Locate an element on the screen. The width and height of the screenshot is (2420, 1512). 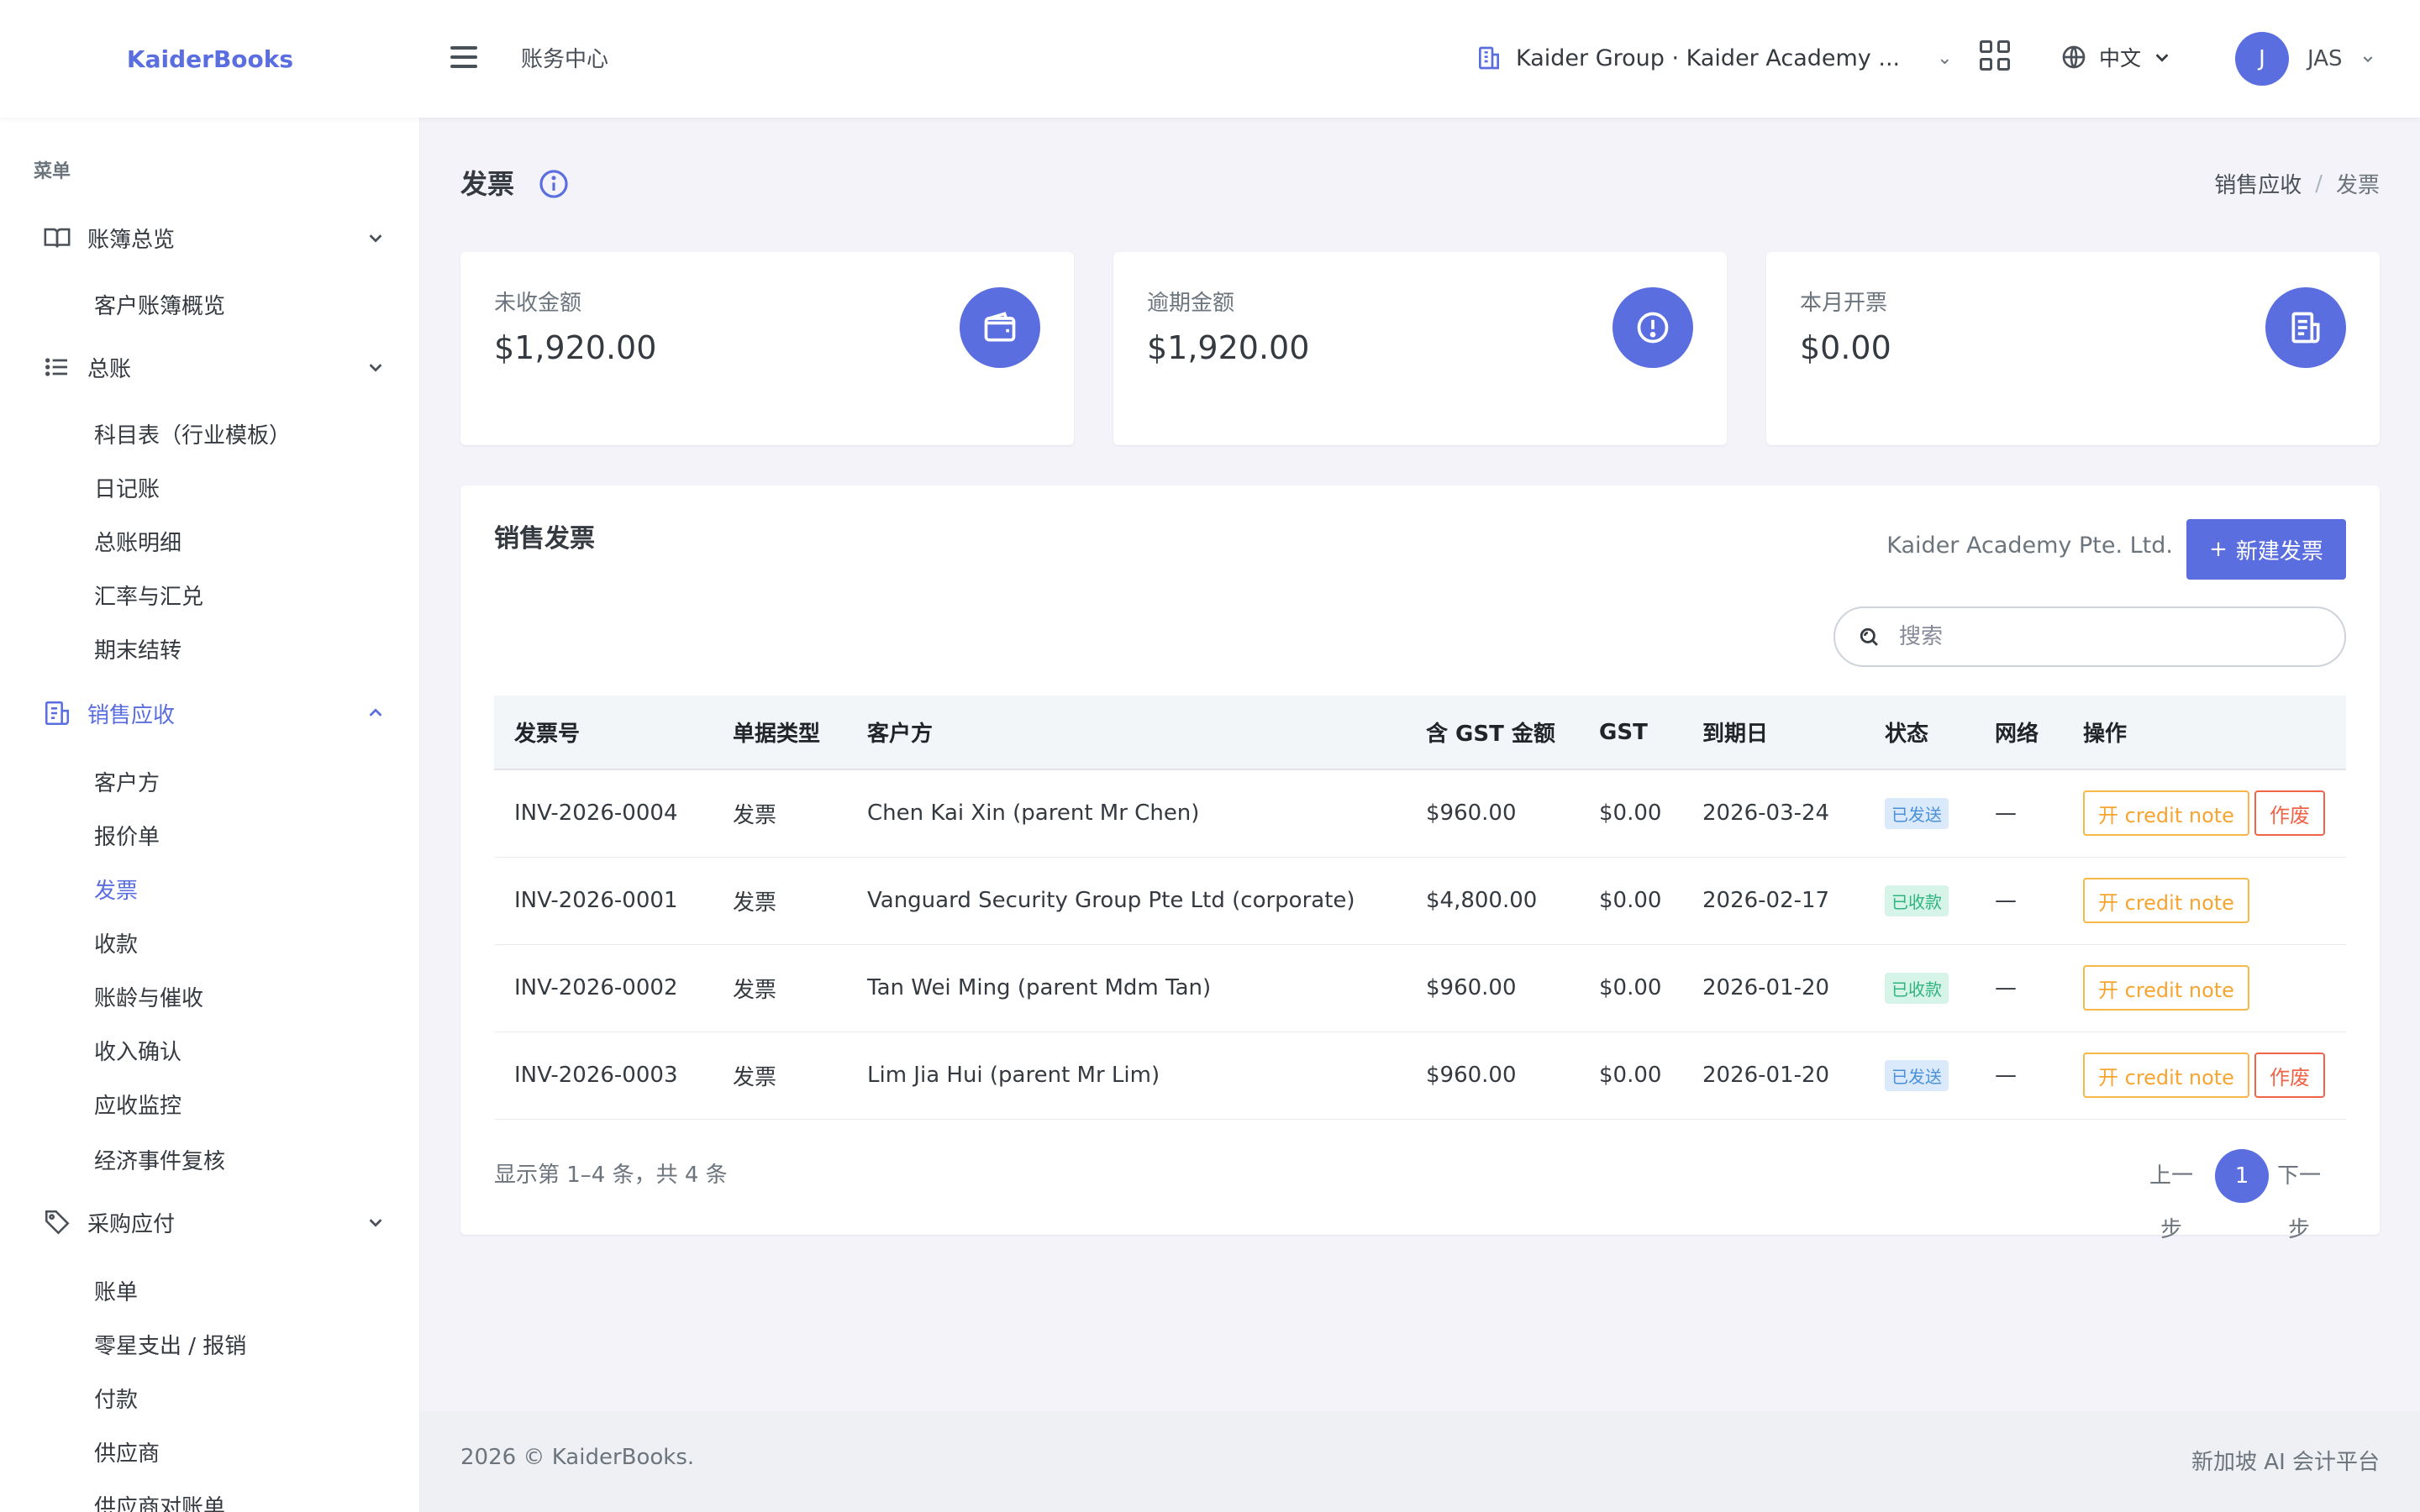
due-date: 2026-02-17 is located at coordinates (1773, 901).